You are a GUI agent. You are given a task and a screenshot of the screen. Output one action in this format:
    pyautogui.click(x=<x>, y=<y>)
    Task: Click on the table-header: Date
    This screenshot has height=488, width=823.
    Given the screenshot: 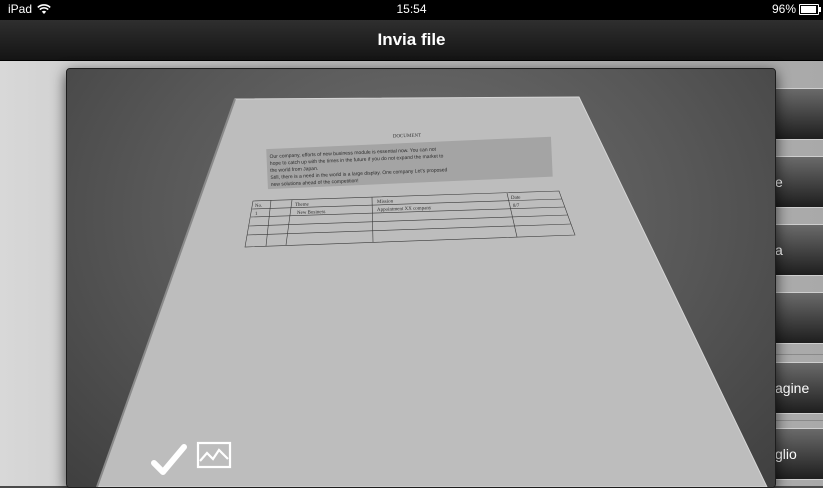 What is the action you would take?
    pyautogui.click(x=516, y=198)
    